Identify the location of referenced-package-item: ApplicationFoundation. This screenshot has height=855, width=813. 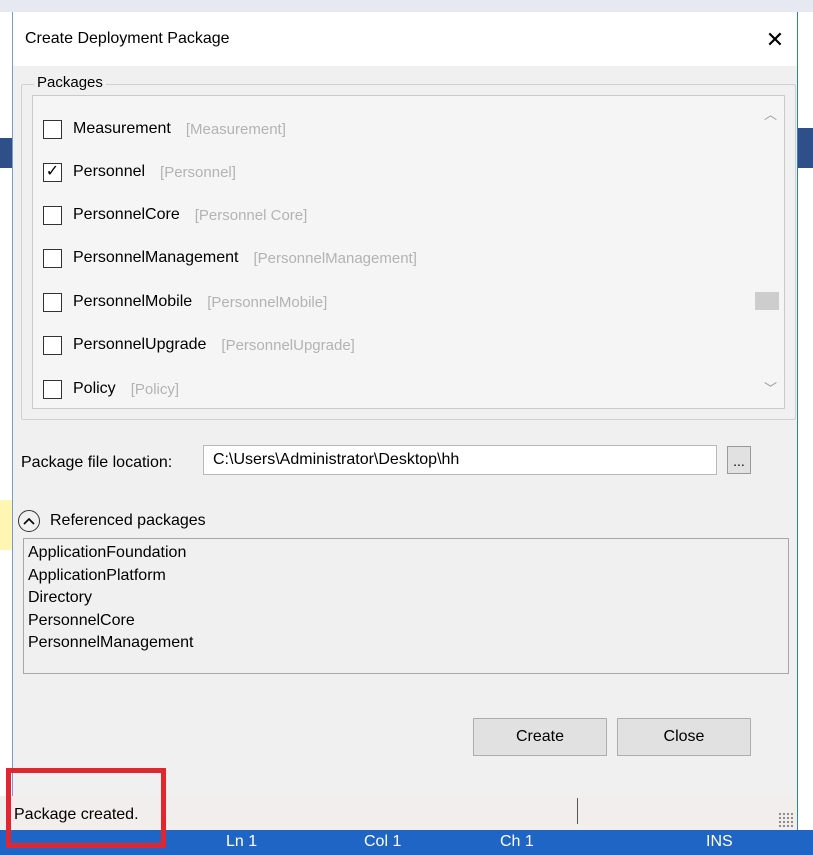
(406, 553).